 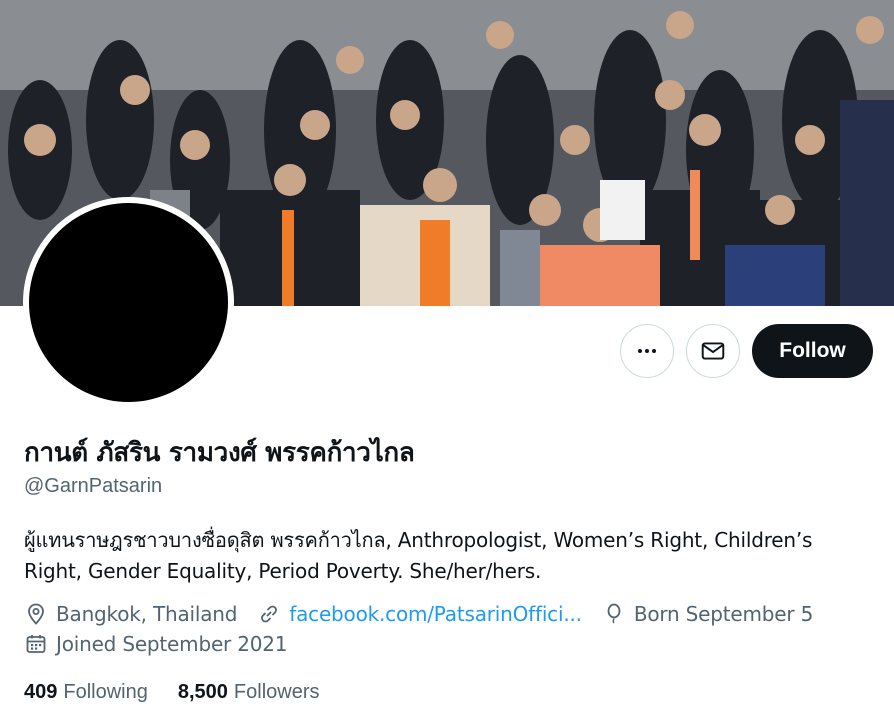 I want to click on more-icon, so click(x=647, y=351).